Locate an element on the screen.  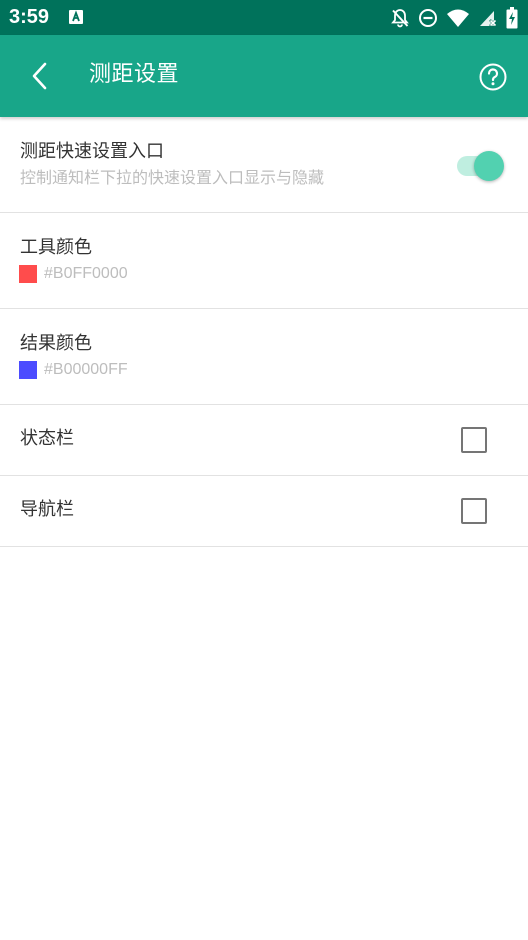
result-color-swatch is located at coordinates (28, 370).